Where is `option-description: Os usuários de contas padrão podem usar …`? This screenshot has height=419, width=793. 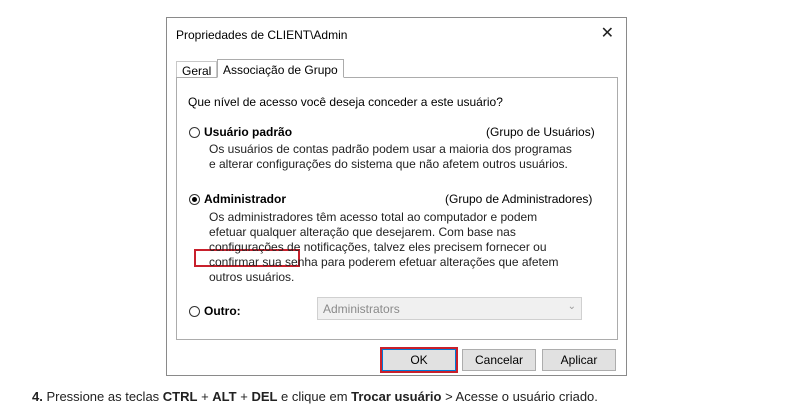 option-description: Os usuários de contas padrão podem usar … is located at coordinates (390, 157).